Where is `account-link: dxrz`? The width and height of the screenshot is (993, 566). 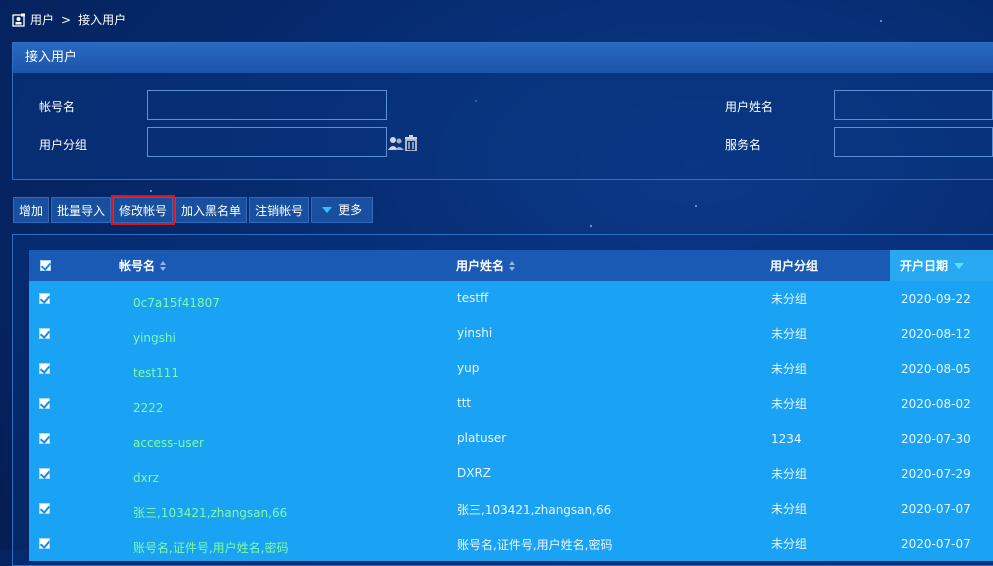 account-link: dxrz is located at coordinates (146, 475).